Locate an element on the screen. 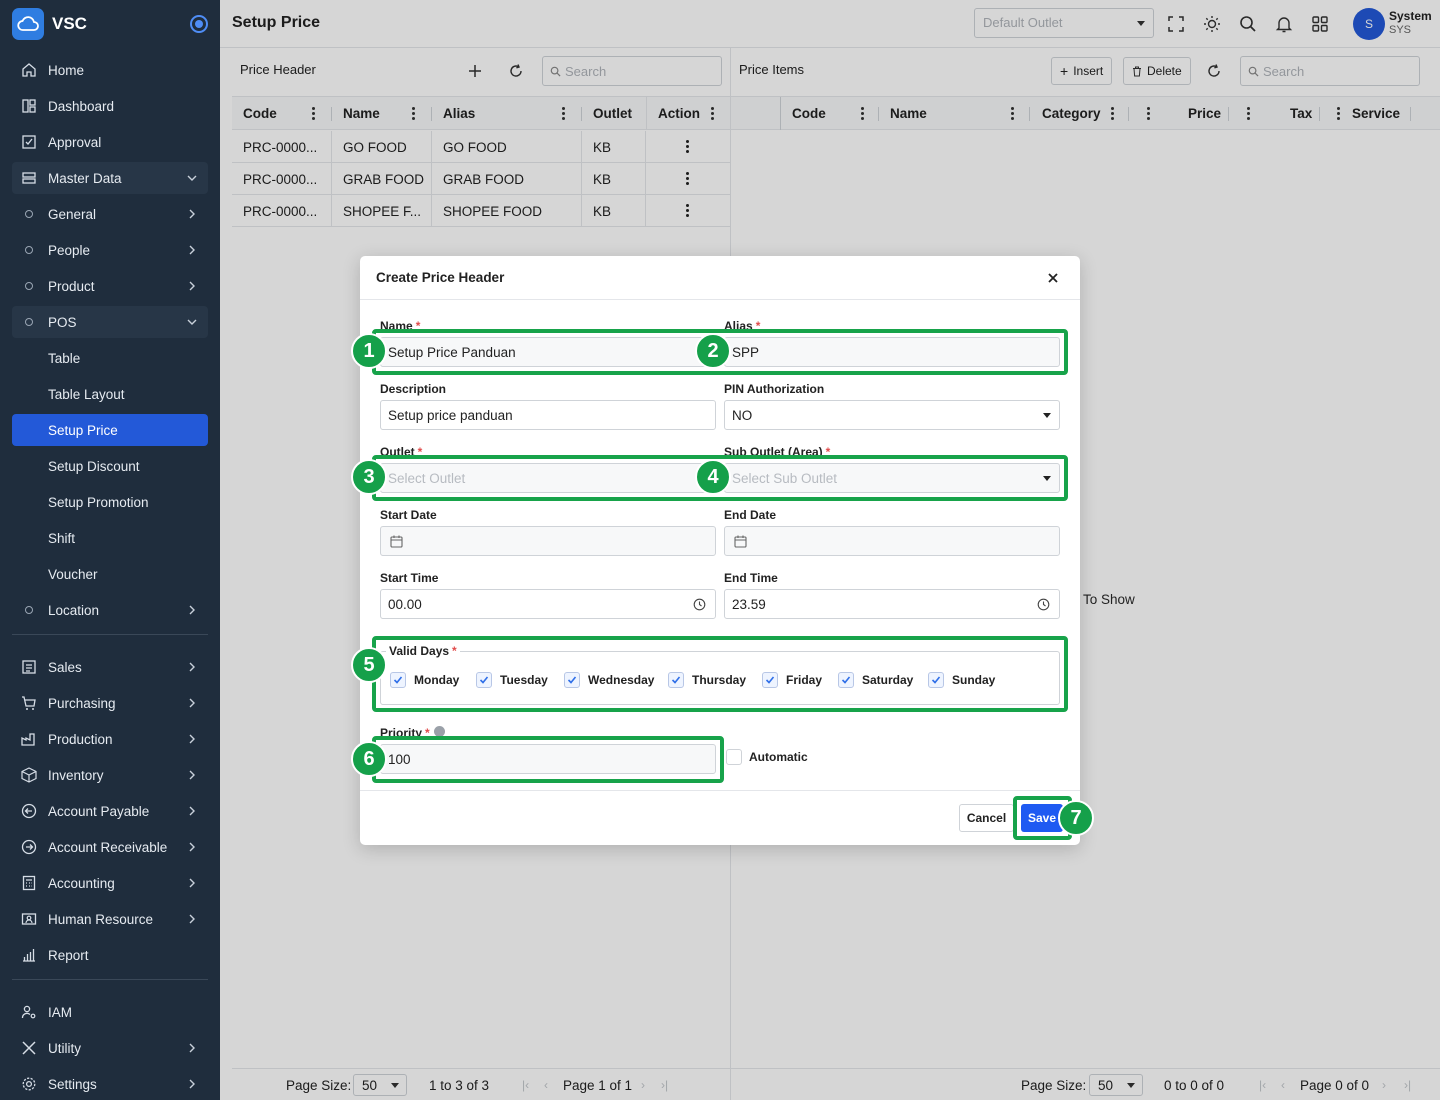 Image resolution: width=1440 pixels, height=1100 pixels. sidebar-item-label: IAM is located at coordinates (60, 1012).